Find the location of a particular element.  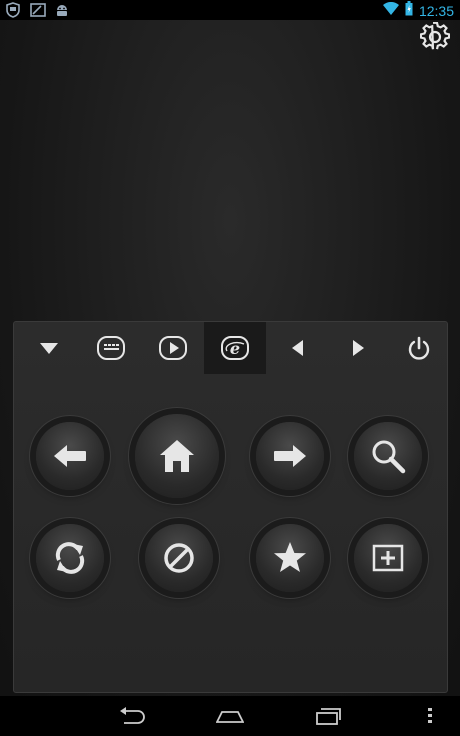

status-bar: 12:35 is located at coordinates (230, 10).